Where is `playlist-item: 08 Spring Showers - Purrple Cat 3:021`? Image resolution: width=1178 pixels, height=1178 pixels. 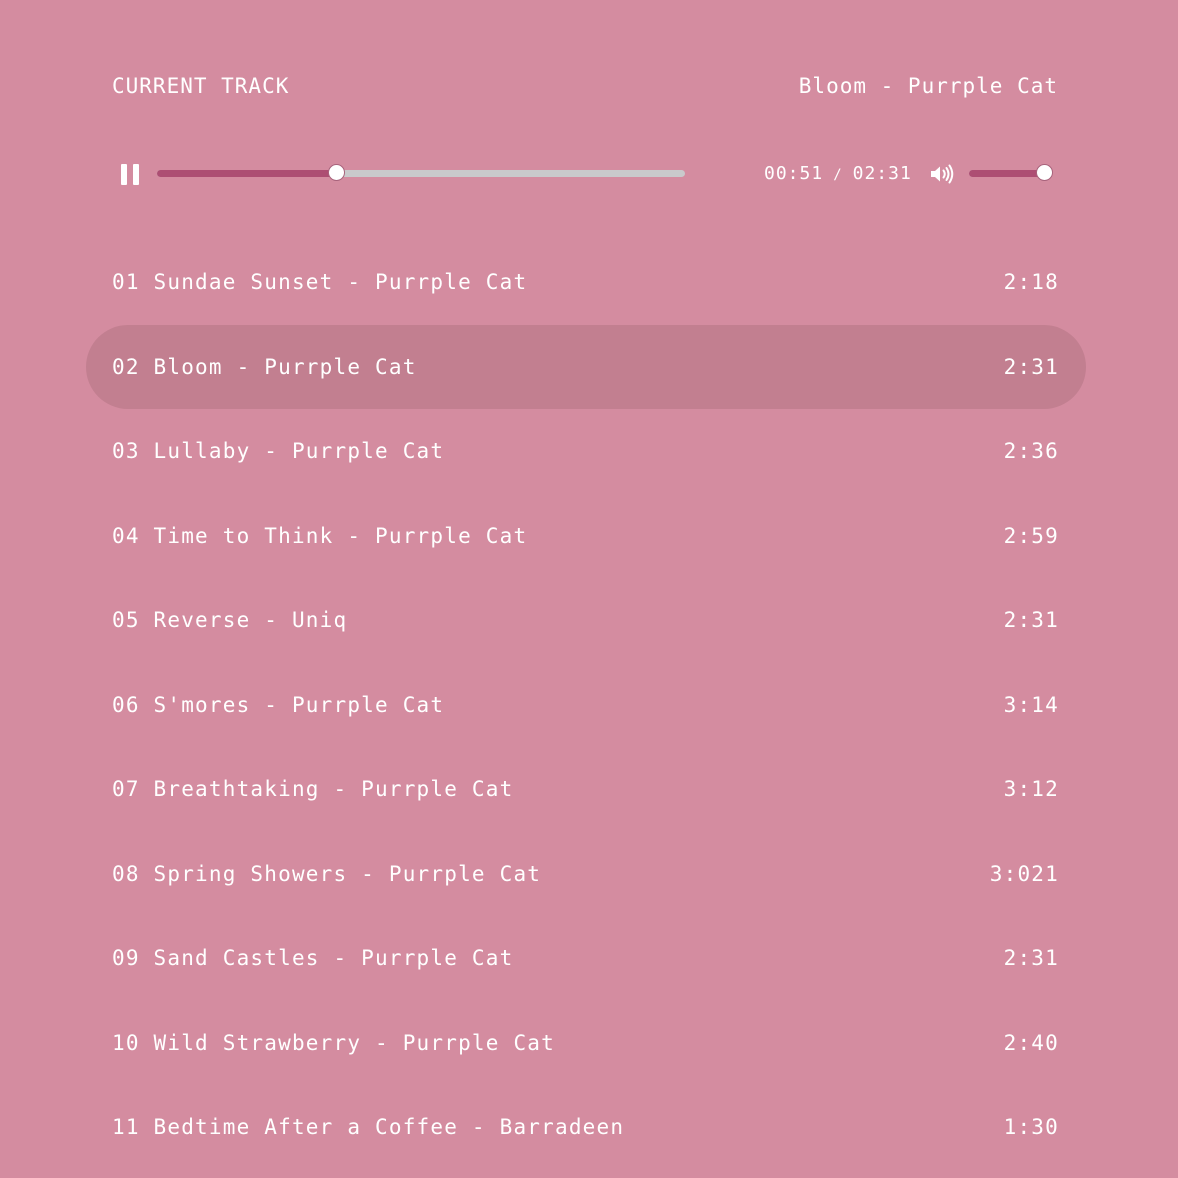 playlist-item: 08 Spring Showers - Purrple Cat 3:021 is located at coordinates (586, 874).